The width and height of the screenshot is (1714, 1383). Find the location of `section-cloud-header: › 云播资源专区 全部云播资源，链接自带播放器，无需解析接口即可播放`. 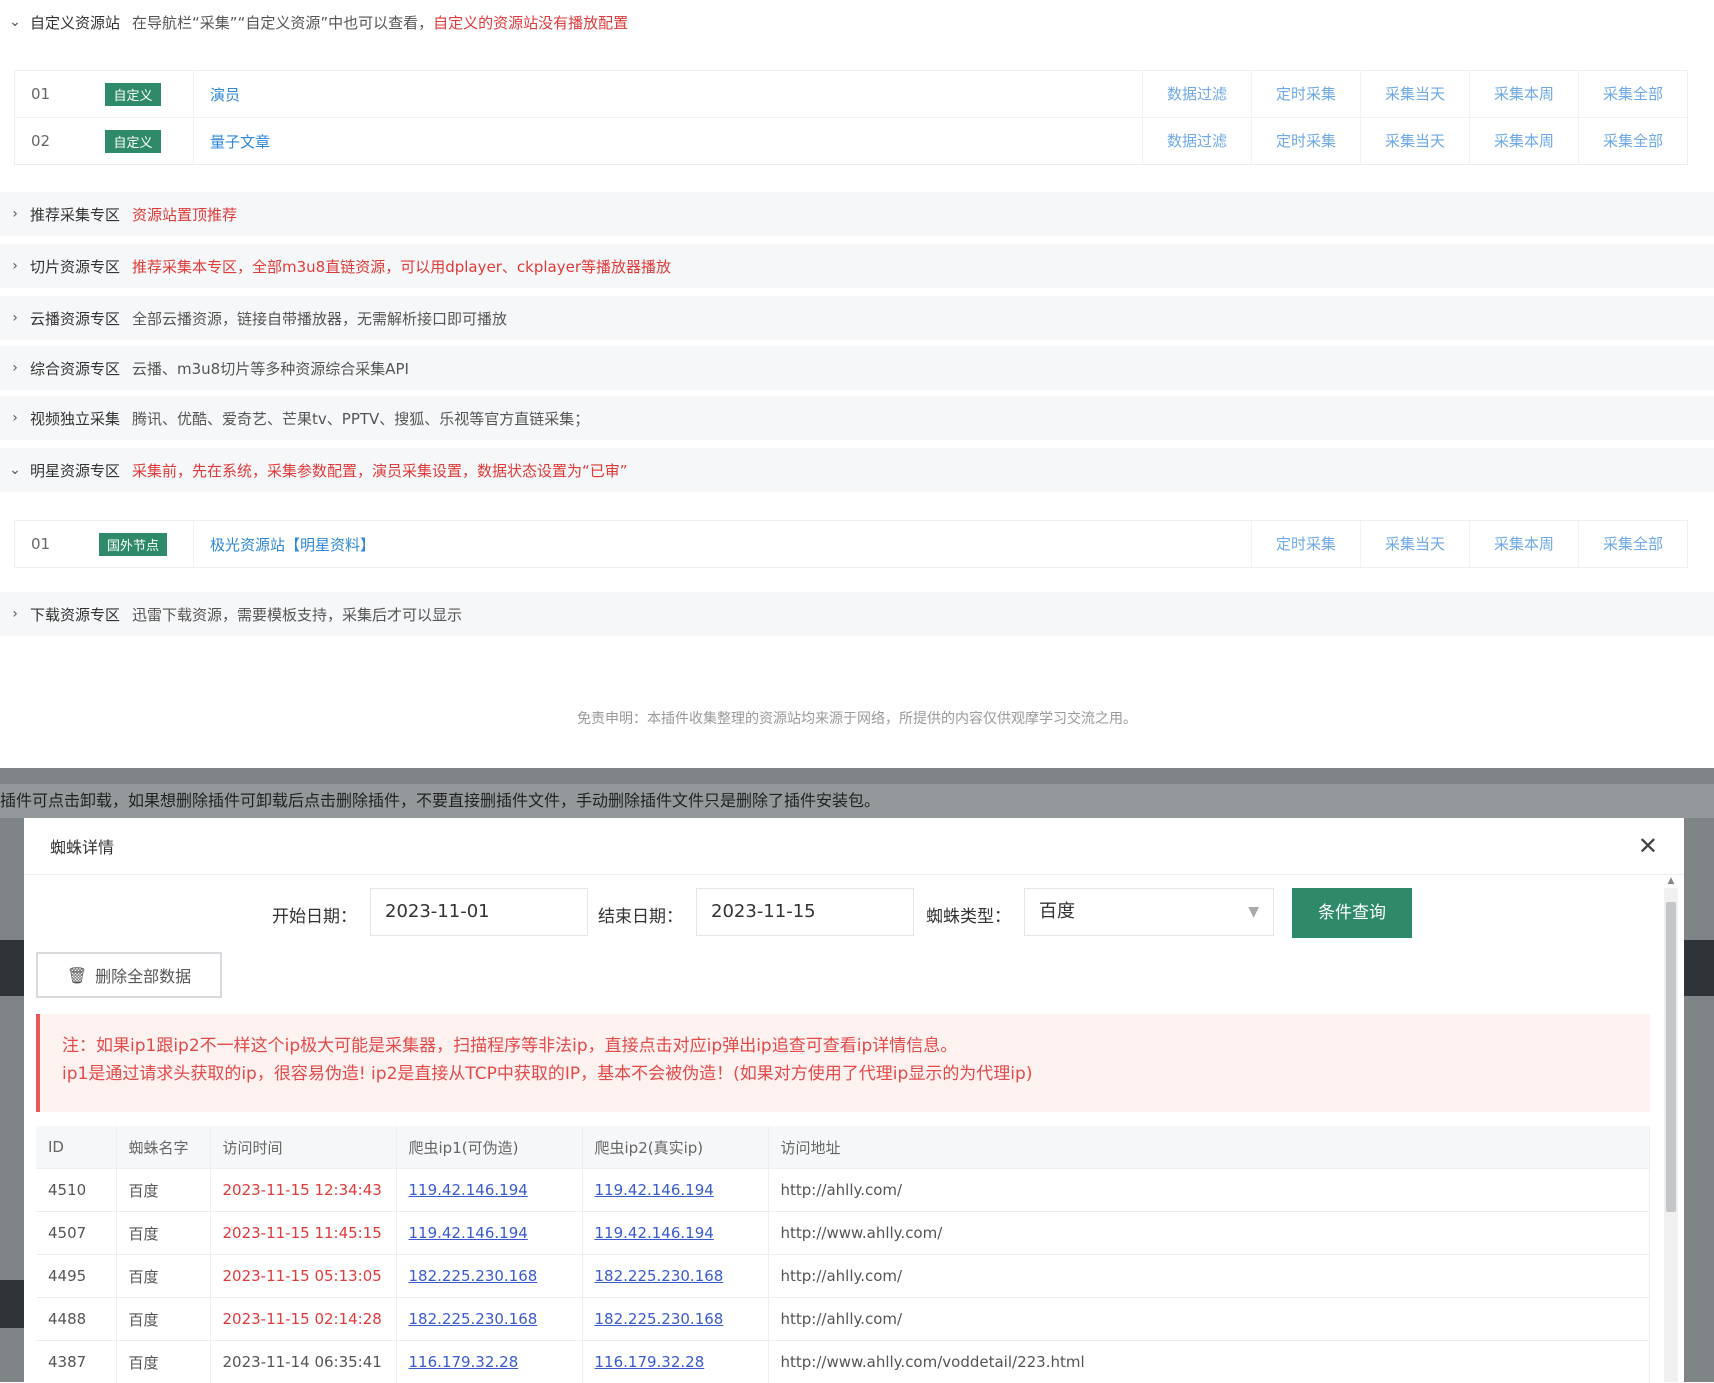

section-cloud-header: › 云播资源专区 全部云播资源，链接自带播放器，无需解析接口即可播放 is located at coordinates (857, 318).